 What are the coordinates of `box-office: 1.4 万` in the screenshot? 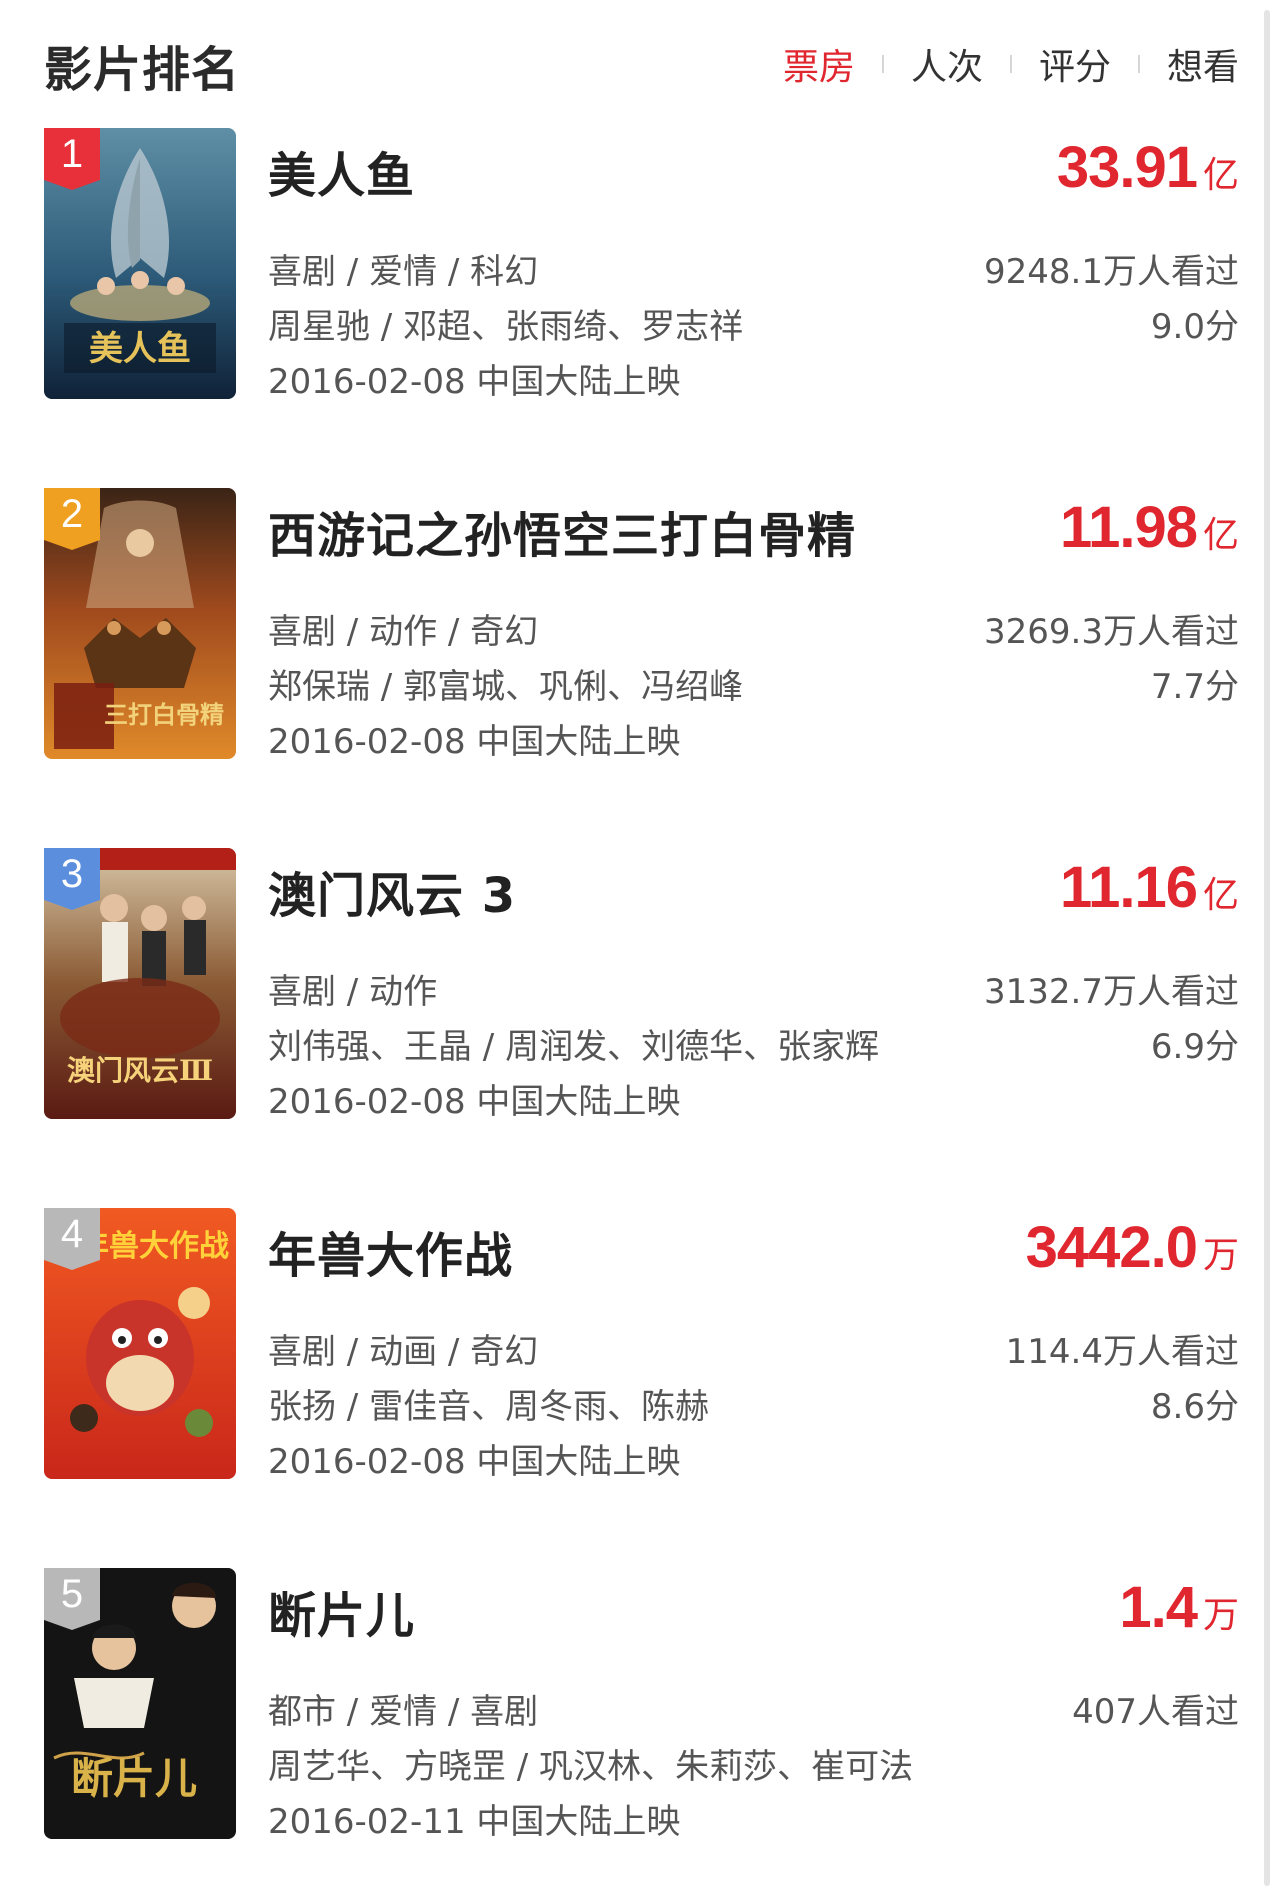 It's located at (1179, 1607).